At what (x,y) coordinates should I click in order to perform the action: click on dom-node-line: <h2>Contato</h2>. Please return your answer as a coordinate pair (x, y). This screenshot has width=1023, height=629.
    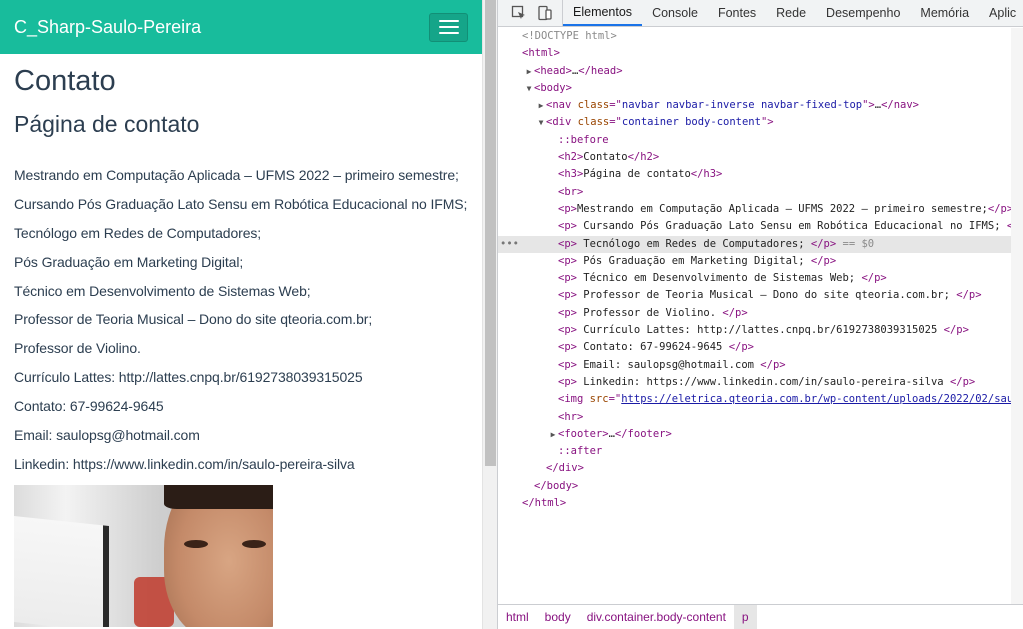
    Looking at the image, I should click on (760, 157).